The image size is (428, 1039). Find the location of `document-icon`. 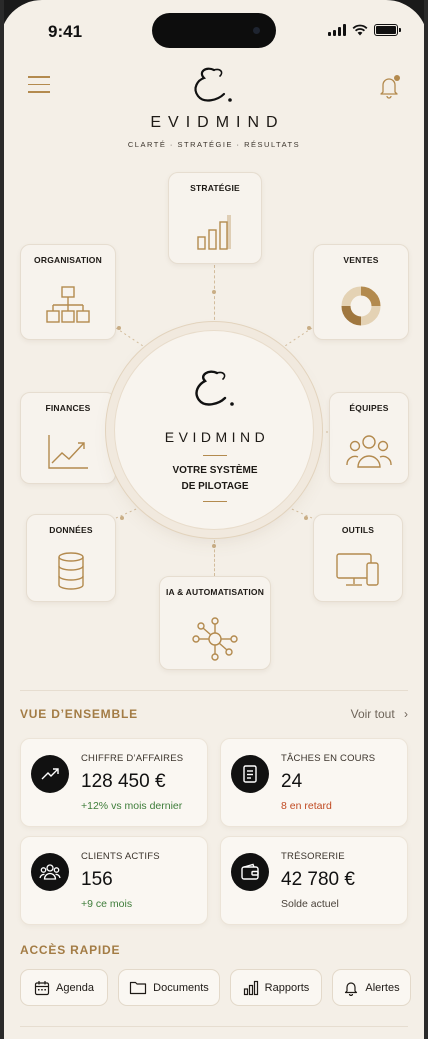

document-icon is located at coordinates (250, 774).